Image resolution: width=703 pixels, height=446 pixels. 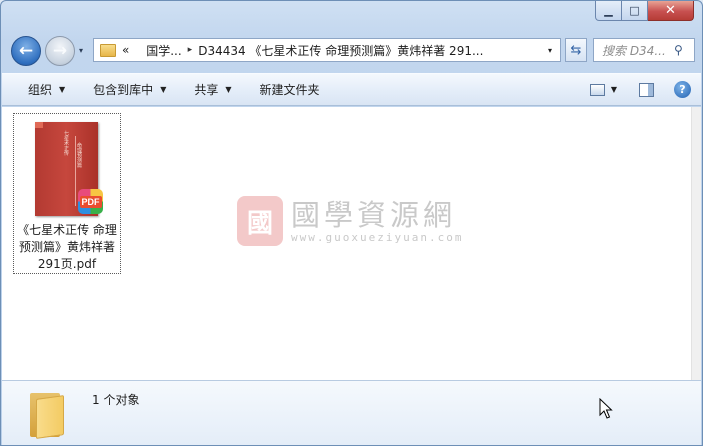 What do you see at coordinates (39, 125) in the screenshot?
I see `cover-logo` at bounding box center [39, 125].